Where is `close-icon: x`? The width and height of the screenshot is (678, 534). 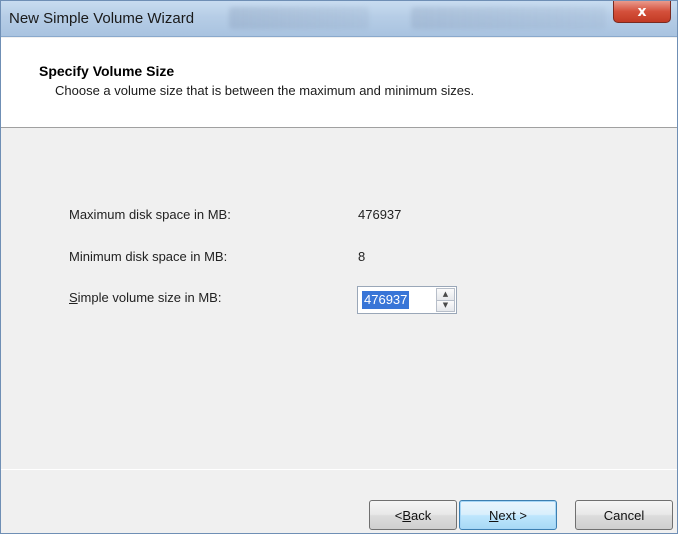
close-icon: x is located at coordinates (642, 11).